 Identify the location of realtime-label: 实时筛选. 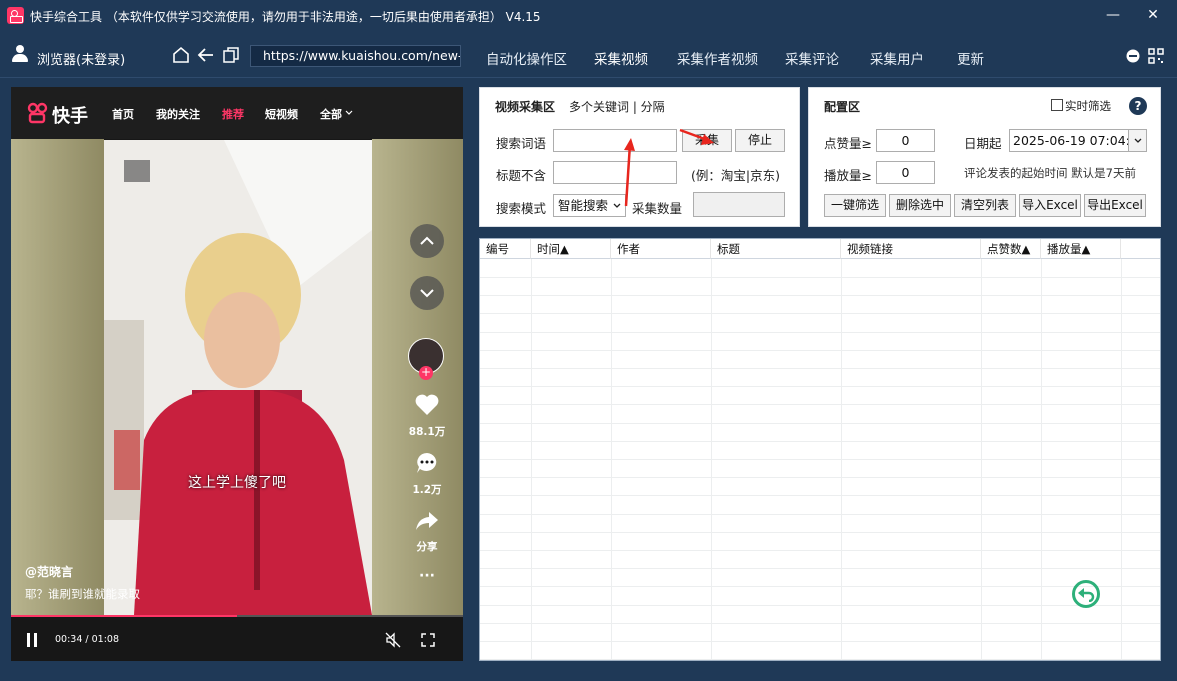
(1088, 106).